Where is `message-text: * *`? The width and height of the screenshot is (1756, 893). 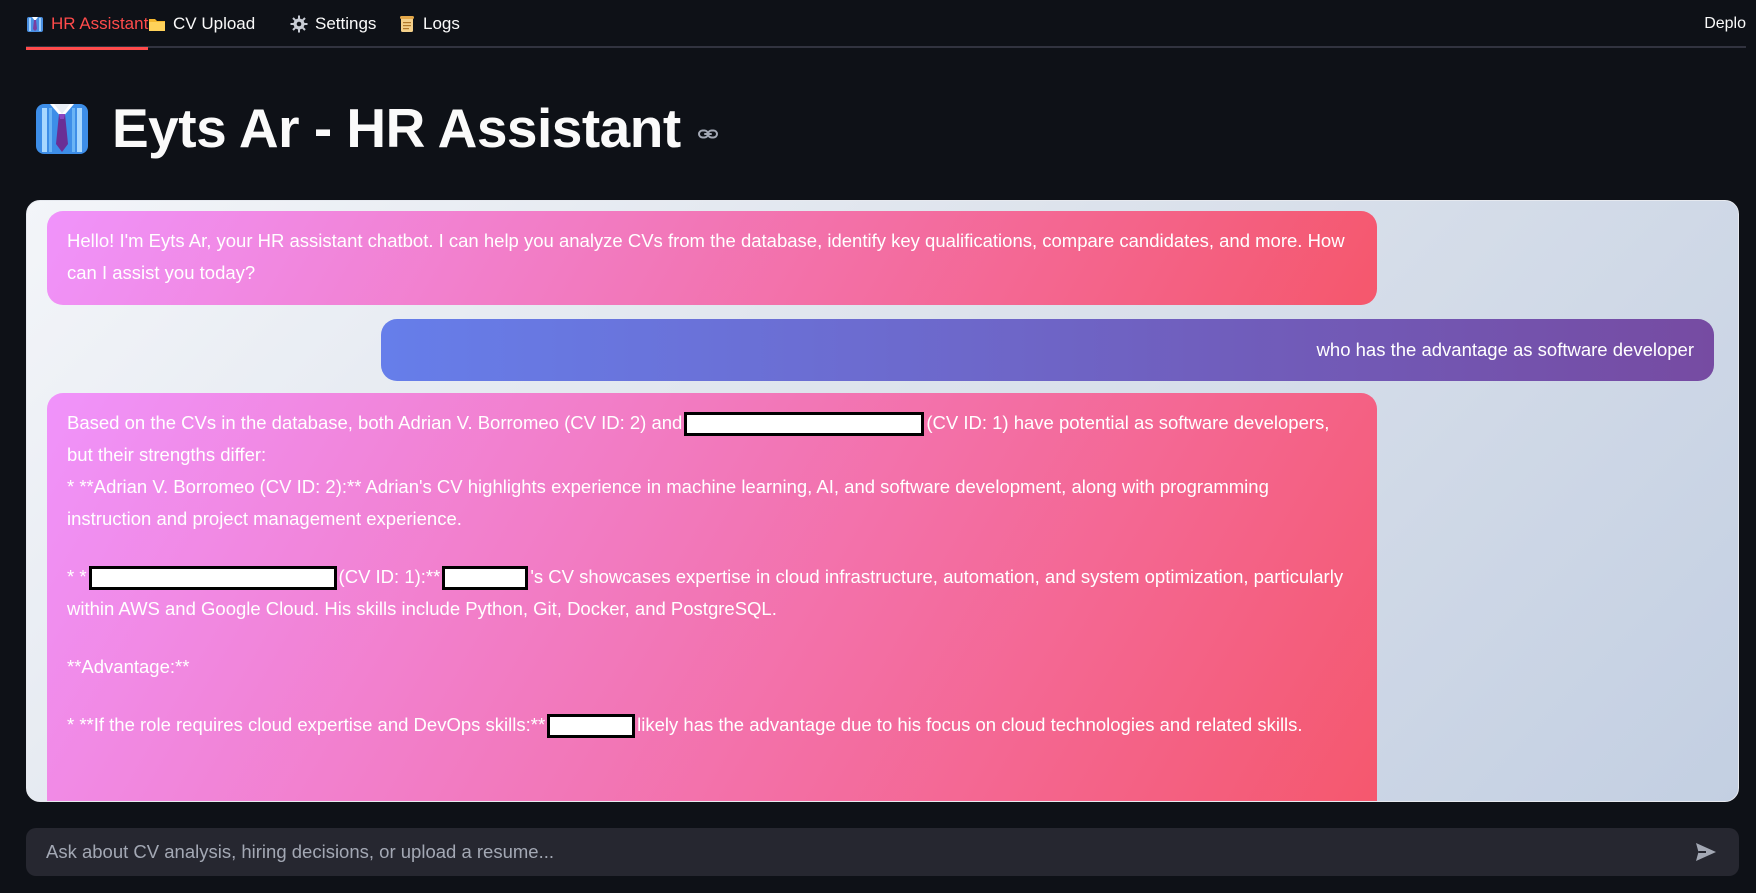 message-text: * * is located at coordinates (77, 576).